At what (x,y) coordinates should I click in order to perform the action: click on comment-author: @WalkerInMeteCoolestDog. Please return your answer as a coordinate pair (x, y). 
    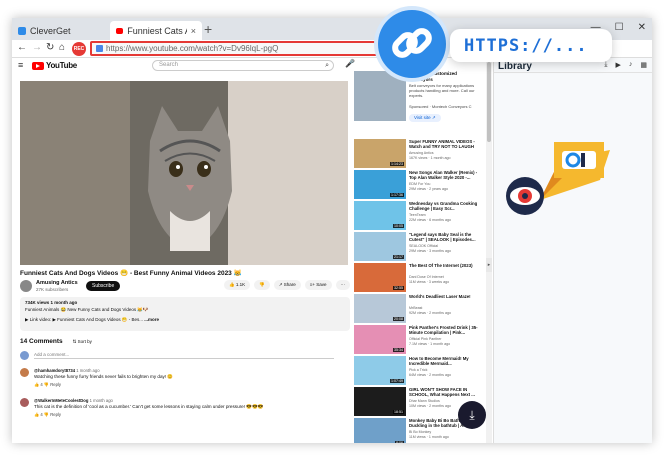
    Looking at the image, I should click on (61, 400).